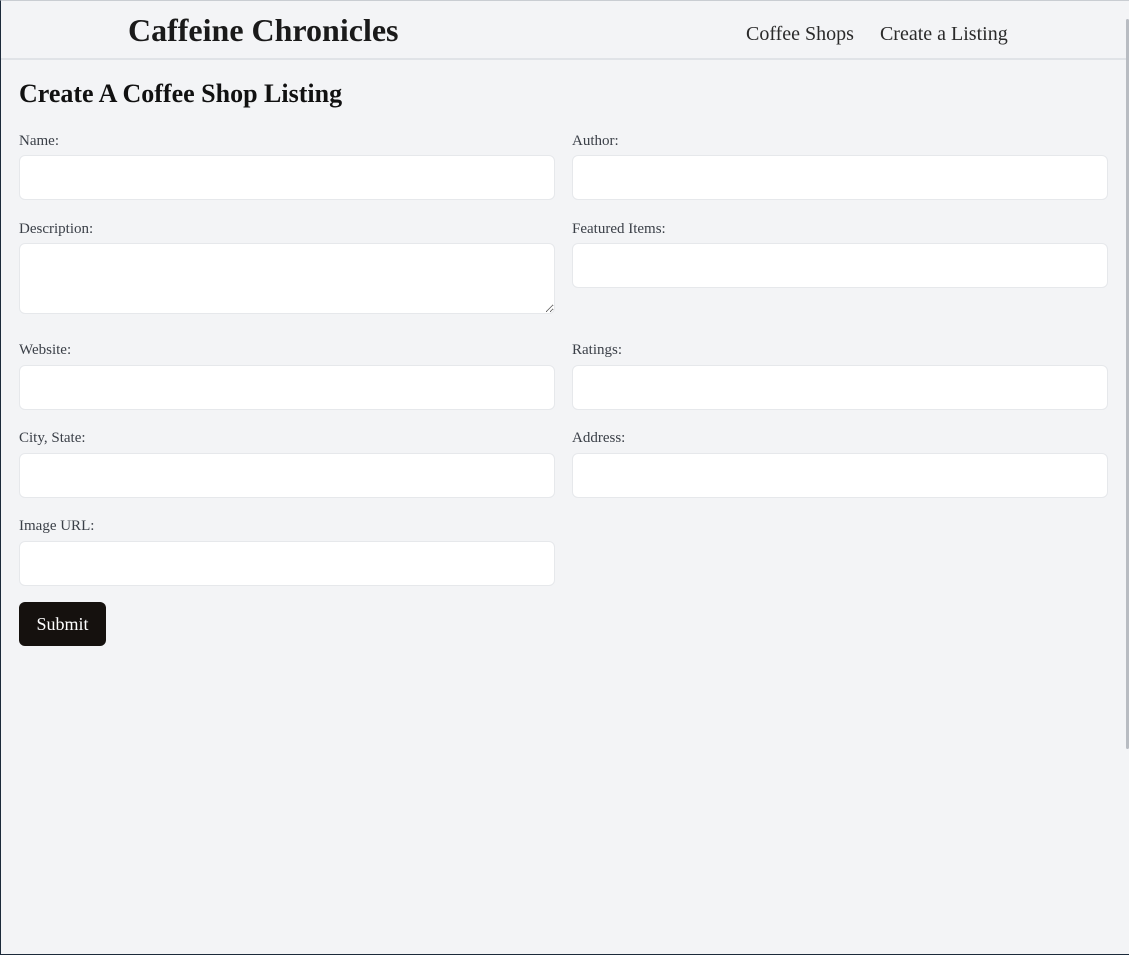 Image resolution: width=1129 pixels, height=955 pixels. What do you see at coordinates (800, 34) in the screenshot?
I see `nav-link-coffee-shops: Coffee Shops` at bounding box center [800, 34].